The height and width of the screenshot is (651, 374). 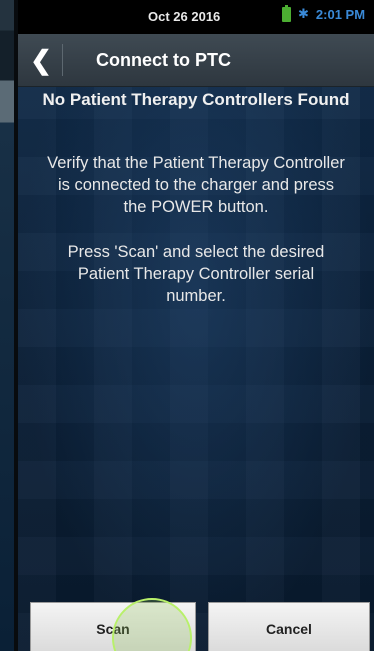 I want to click on back-button: ❮, so click(x=41, y=60).